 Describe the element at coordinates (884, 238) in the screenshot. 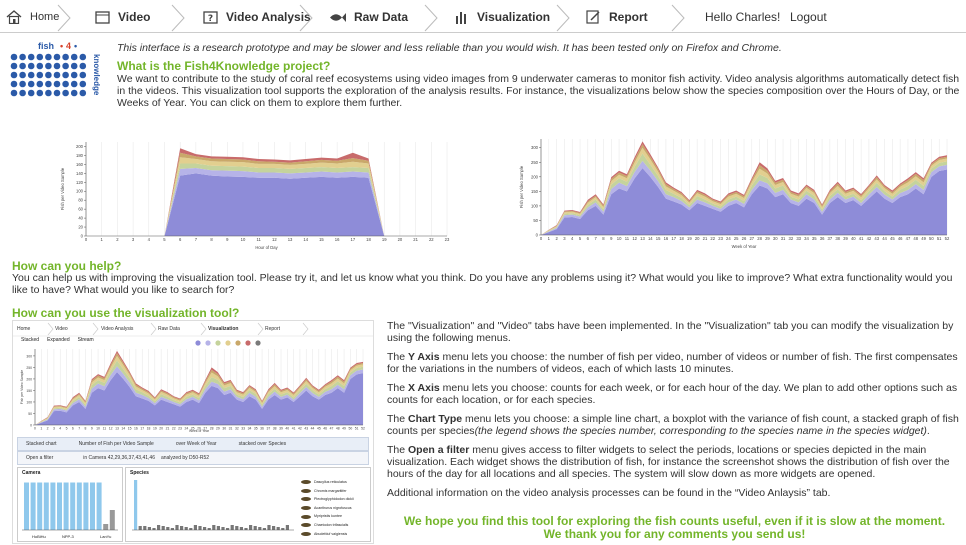

I see `x-tick-label: 44` at that location.